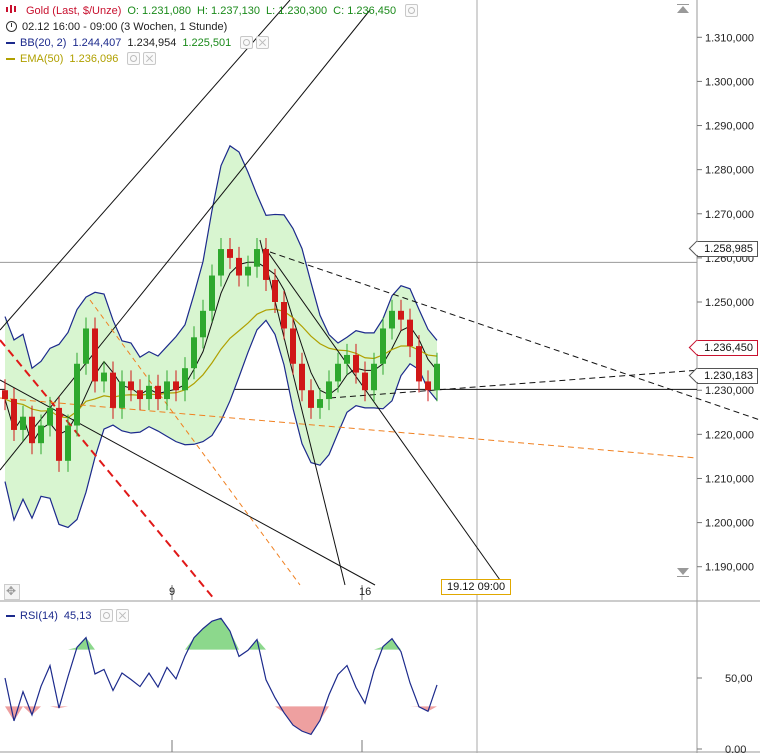 This screenshot has width=760, height=753. I want to click on ohlc-high: H: 1.237,130, so click(228, 10).